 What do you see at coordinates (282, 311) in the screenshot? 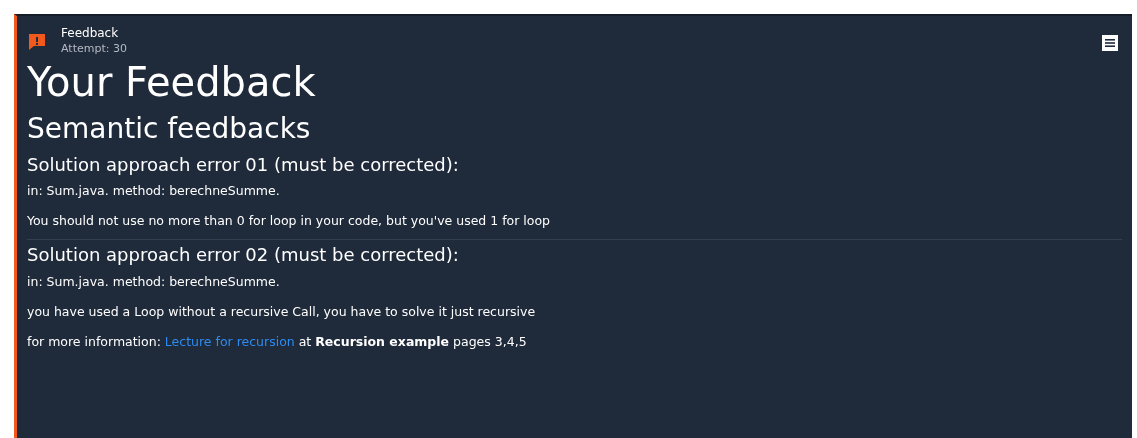
I see `error-text: you have used a Loop without a recursive Call, you have to solve it just recursive` at bounding box center [282, 311].